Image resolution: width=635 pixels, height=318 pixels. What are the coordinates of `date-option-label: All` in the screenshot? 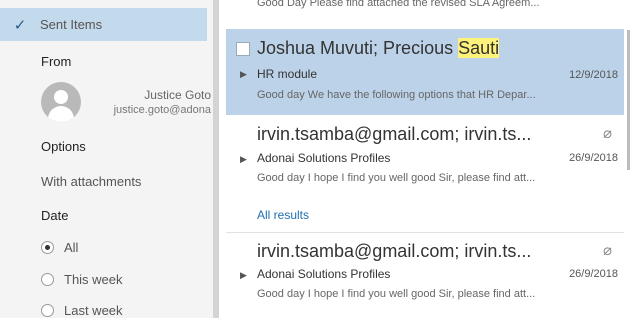 It's located at (71, 247).